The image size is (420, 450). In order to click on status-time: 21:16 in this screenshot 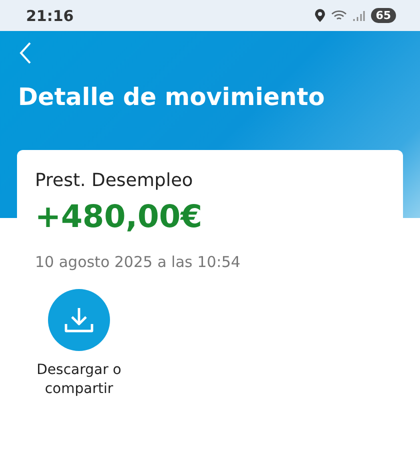, I will do `click(50, 15)`.